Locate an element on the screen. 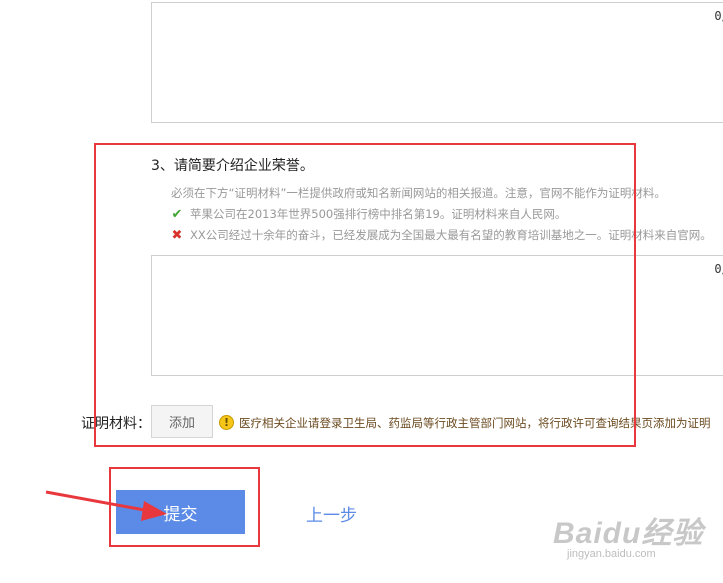 The height and width of the screenshot is (583, 723). baidu-watermark: Baidu经验 jingyan.baidu.com is located at coordinates (628, 534).